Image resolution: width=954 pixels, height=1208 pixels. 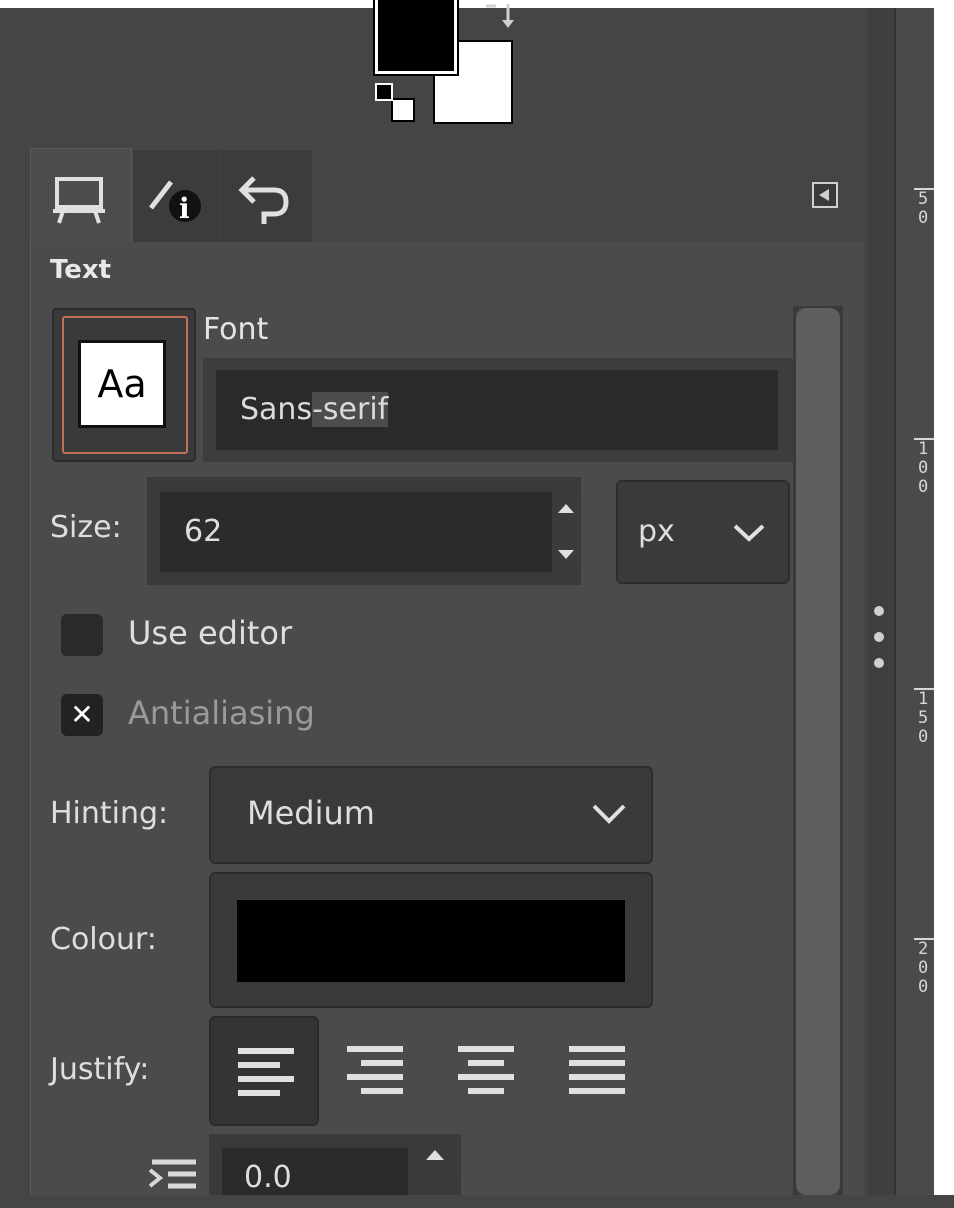 What do you see at coordinates (435, 1158) in the screenshot?
I see `indent-increment-button` at bounding box center [435, 1158].